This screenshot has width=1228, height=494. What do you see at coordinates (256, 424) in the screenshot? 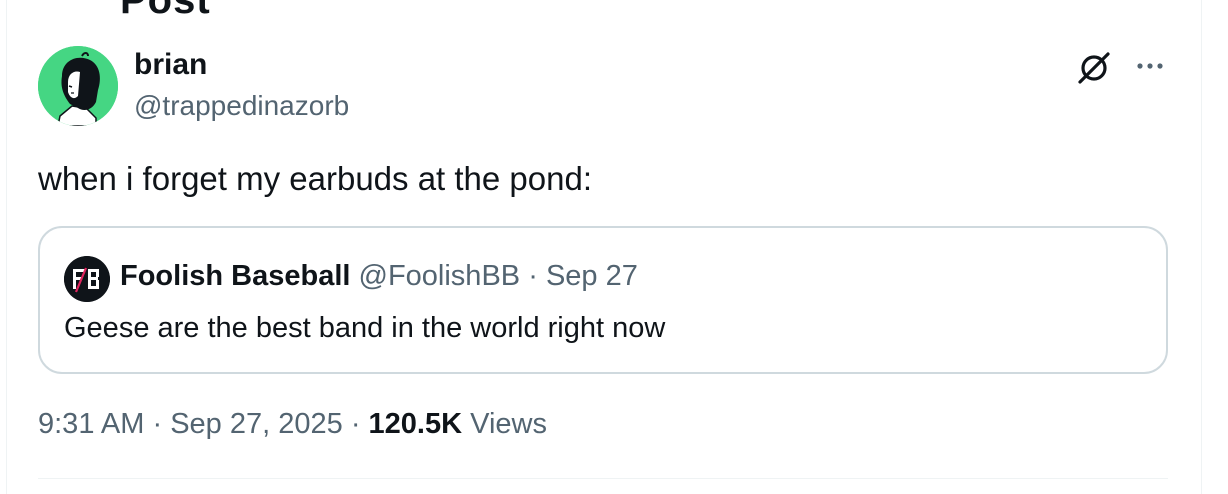
I see `tweet-date: Sep 27, 2025` at bounding box center [256, 424].